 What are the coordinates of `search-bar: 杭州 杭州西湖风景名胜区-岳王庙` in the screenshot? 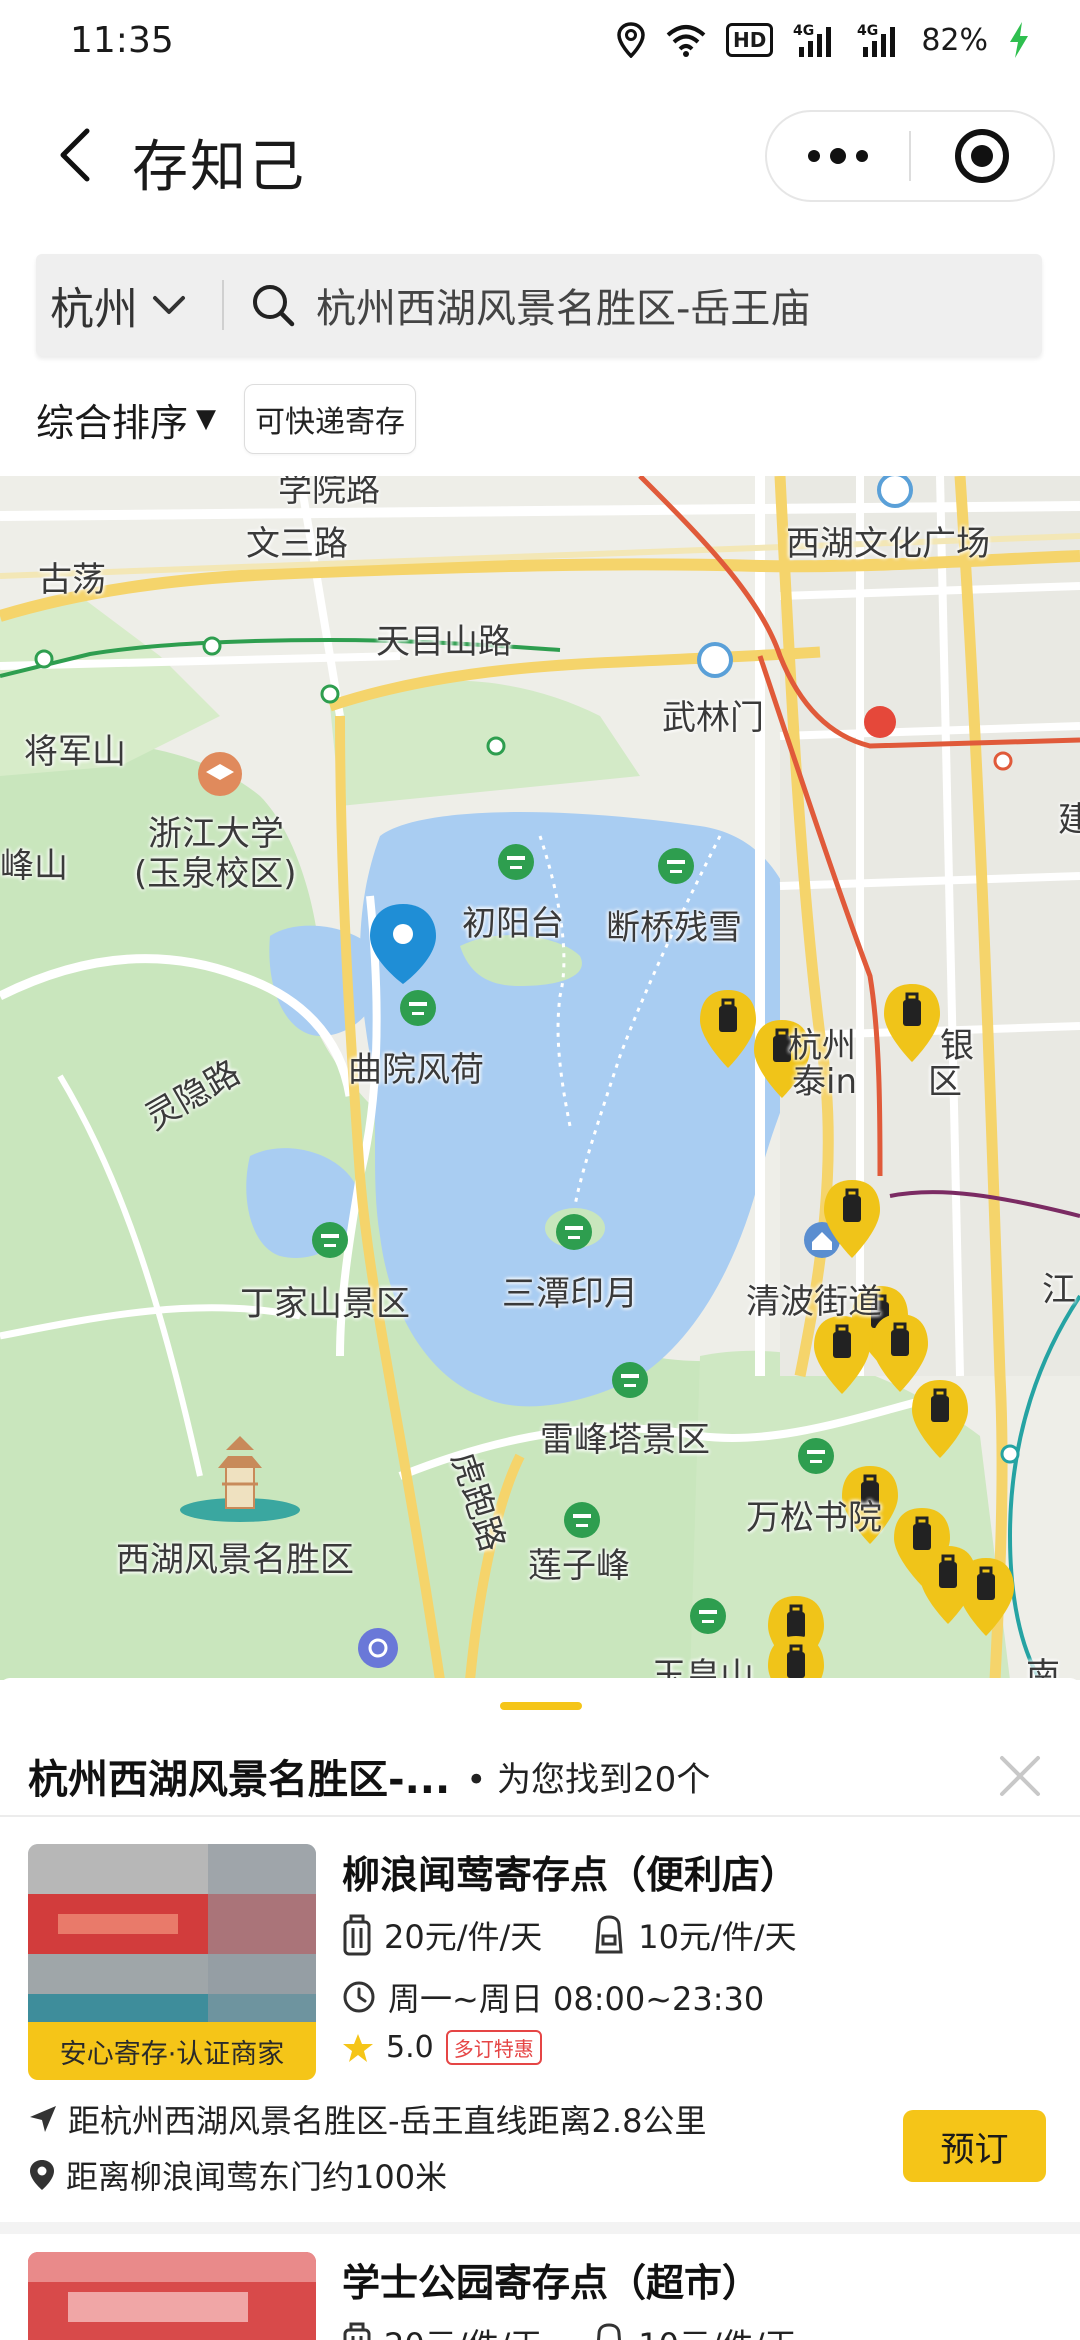 It's located at (539, 305).